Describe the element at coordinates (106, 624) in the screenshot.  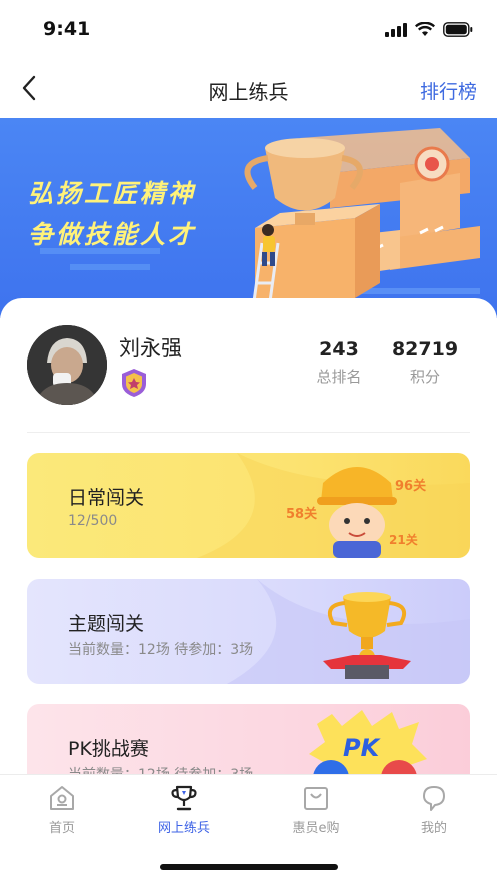
I see `theme-challenge-title: 主题闯关` at that location.